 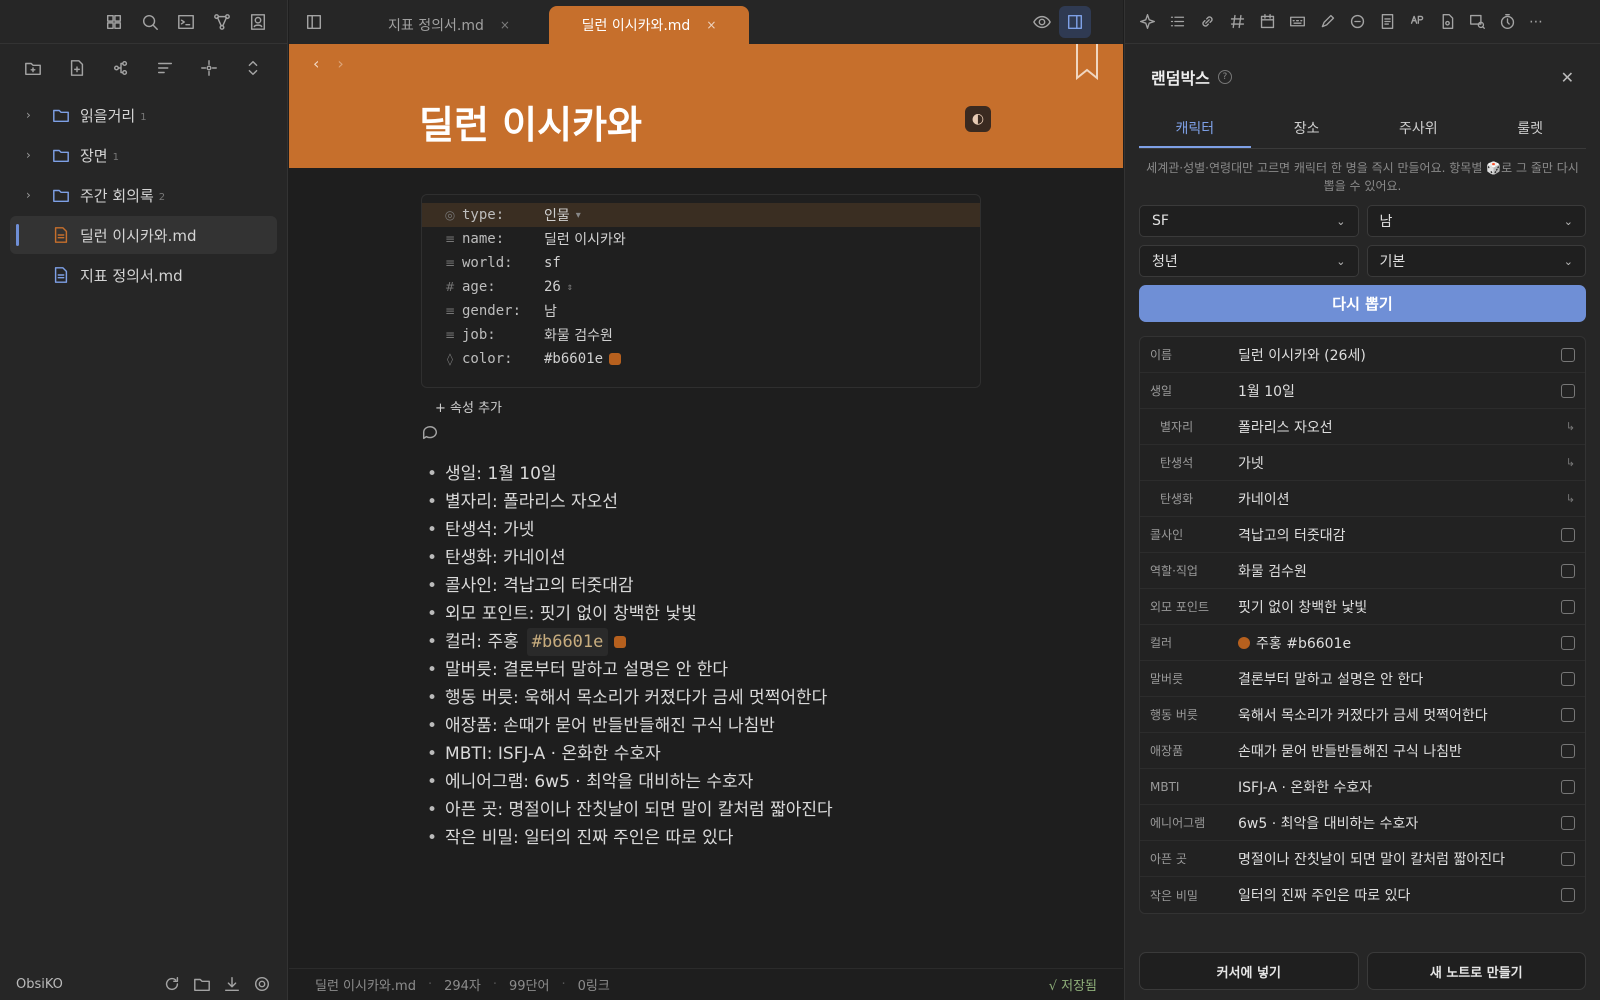 I want to click on tree-folder-scenes: › 장면 1, so click(x=143, y=155).